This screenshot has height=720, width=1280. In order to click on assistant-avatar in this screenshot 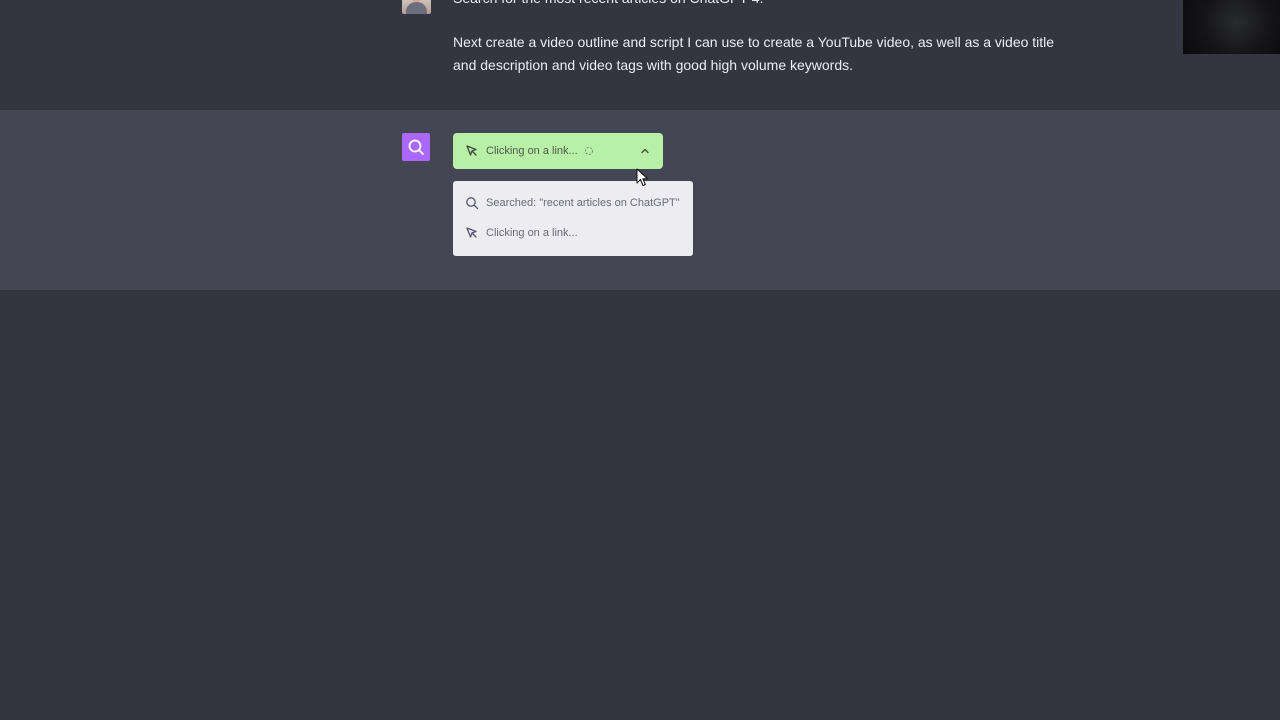, I will do `click(416, 147)`.